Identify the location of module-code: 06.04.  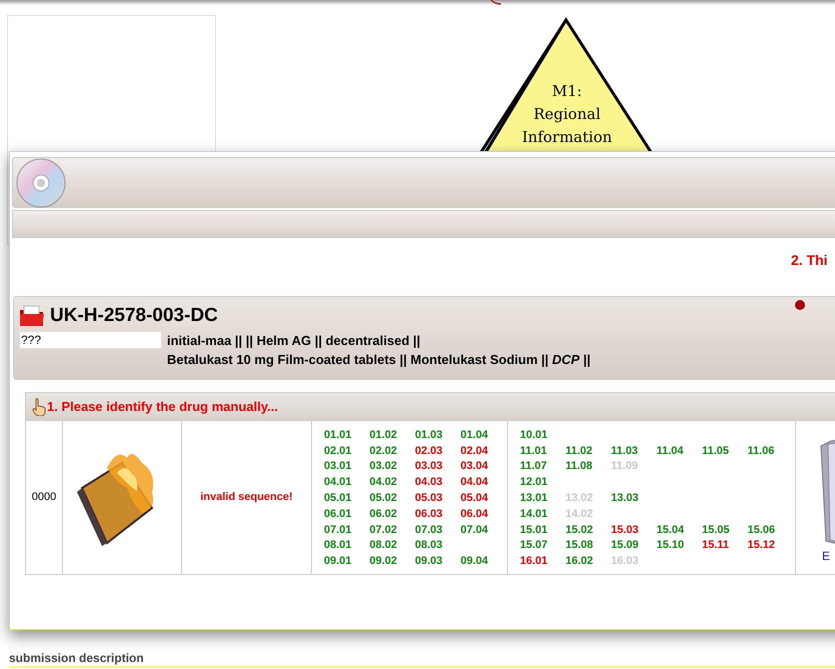
(475, 513).